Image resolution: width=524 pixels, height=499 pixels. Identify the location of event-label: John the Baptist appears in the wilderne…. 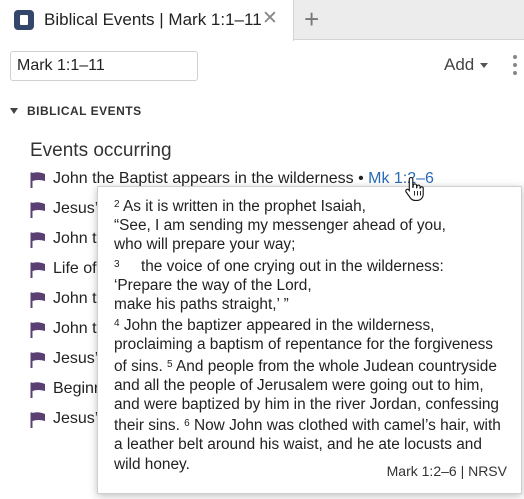
(203, 178).